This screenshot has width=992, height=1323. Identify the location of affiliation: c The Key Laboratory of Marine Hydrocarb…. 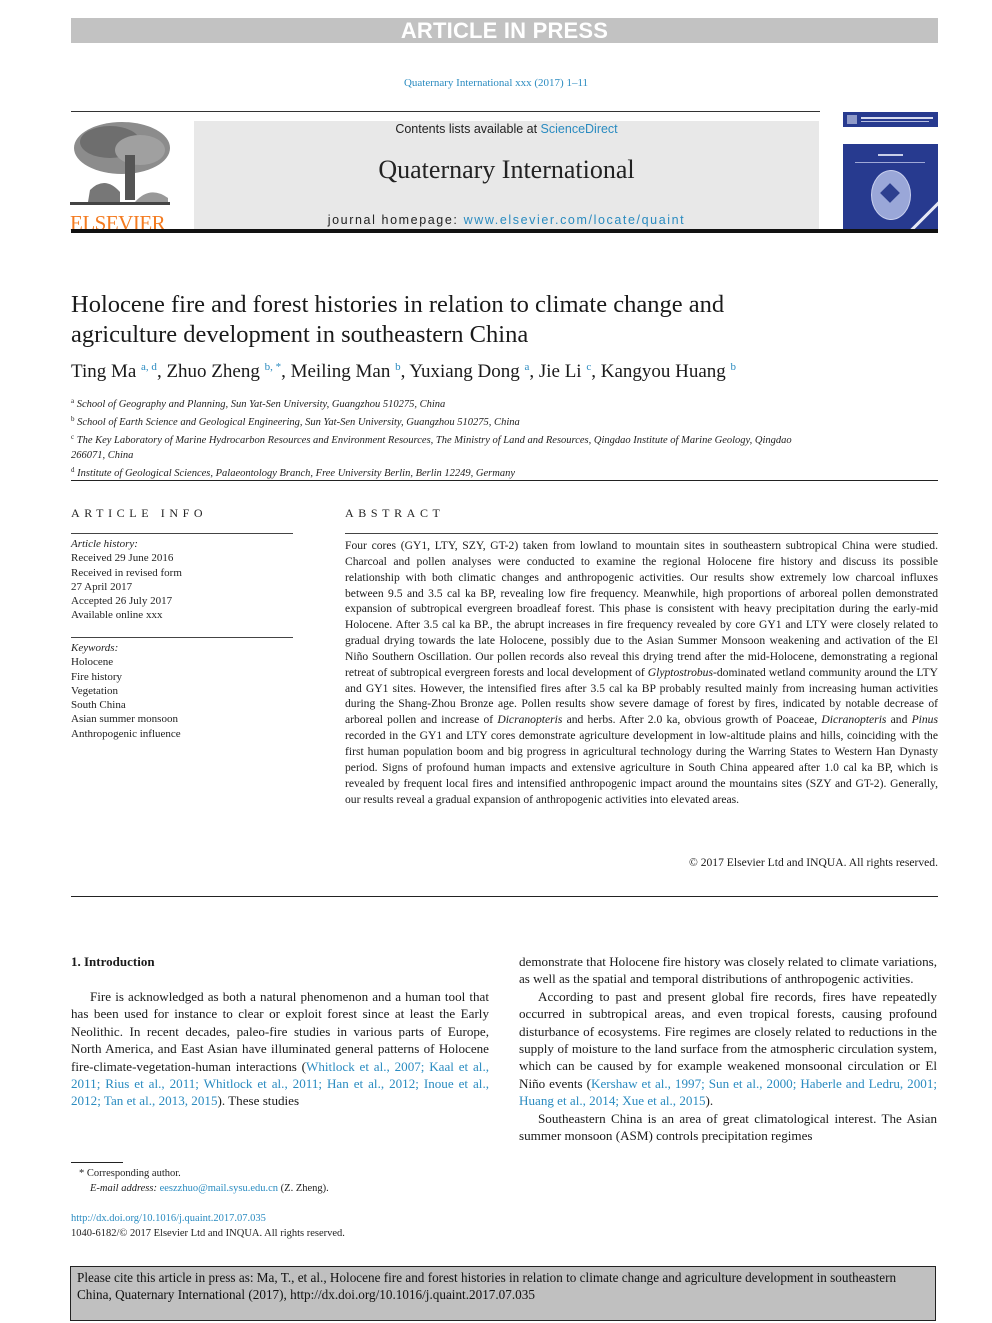
(441, 446).